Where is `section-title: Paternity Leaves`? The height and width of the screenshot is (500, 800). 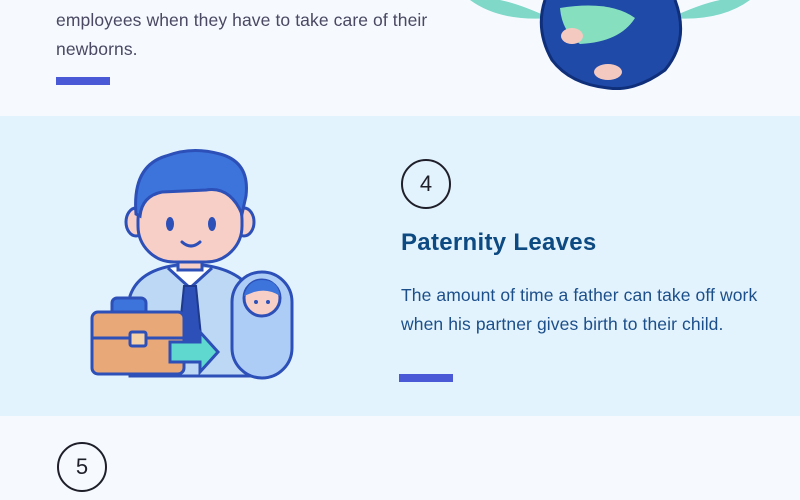 section-title: Paternity Leaves is located at coordinates (499, 242).